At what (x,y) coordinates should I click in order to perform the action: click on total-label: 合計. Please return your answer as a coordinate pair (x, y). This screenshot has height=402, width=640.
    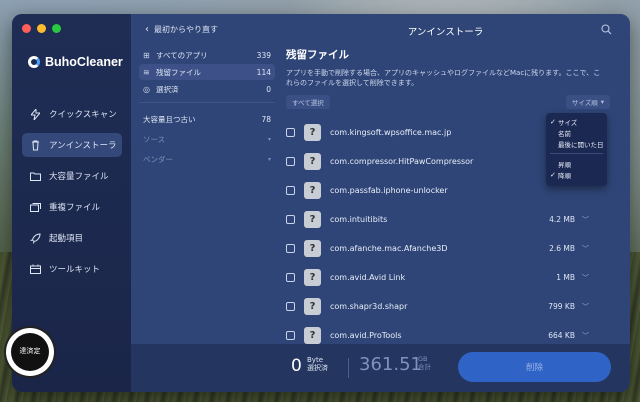
    Looking at the image, I should click on (424, 366).